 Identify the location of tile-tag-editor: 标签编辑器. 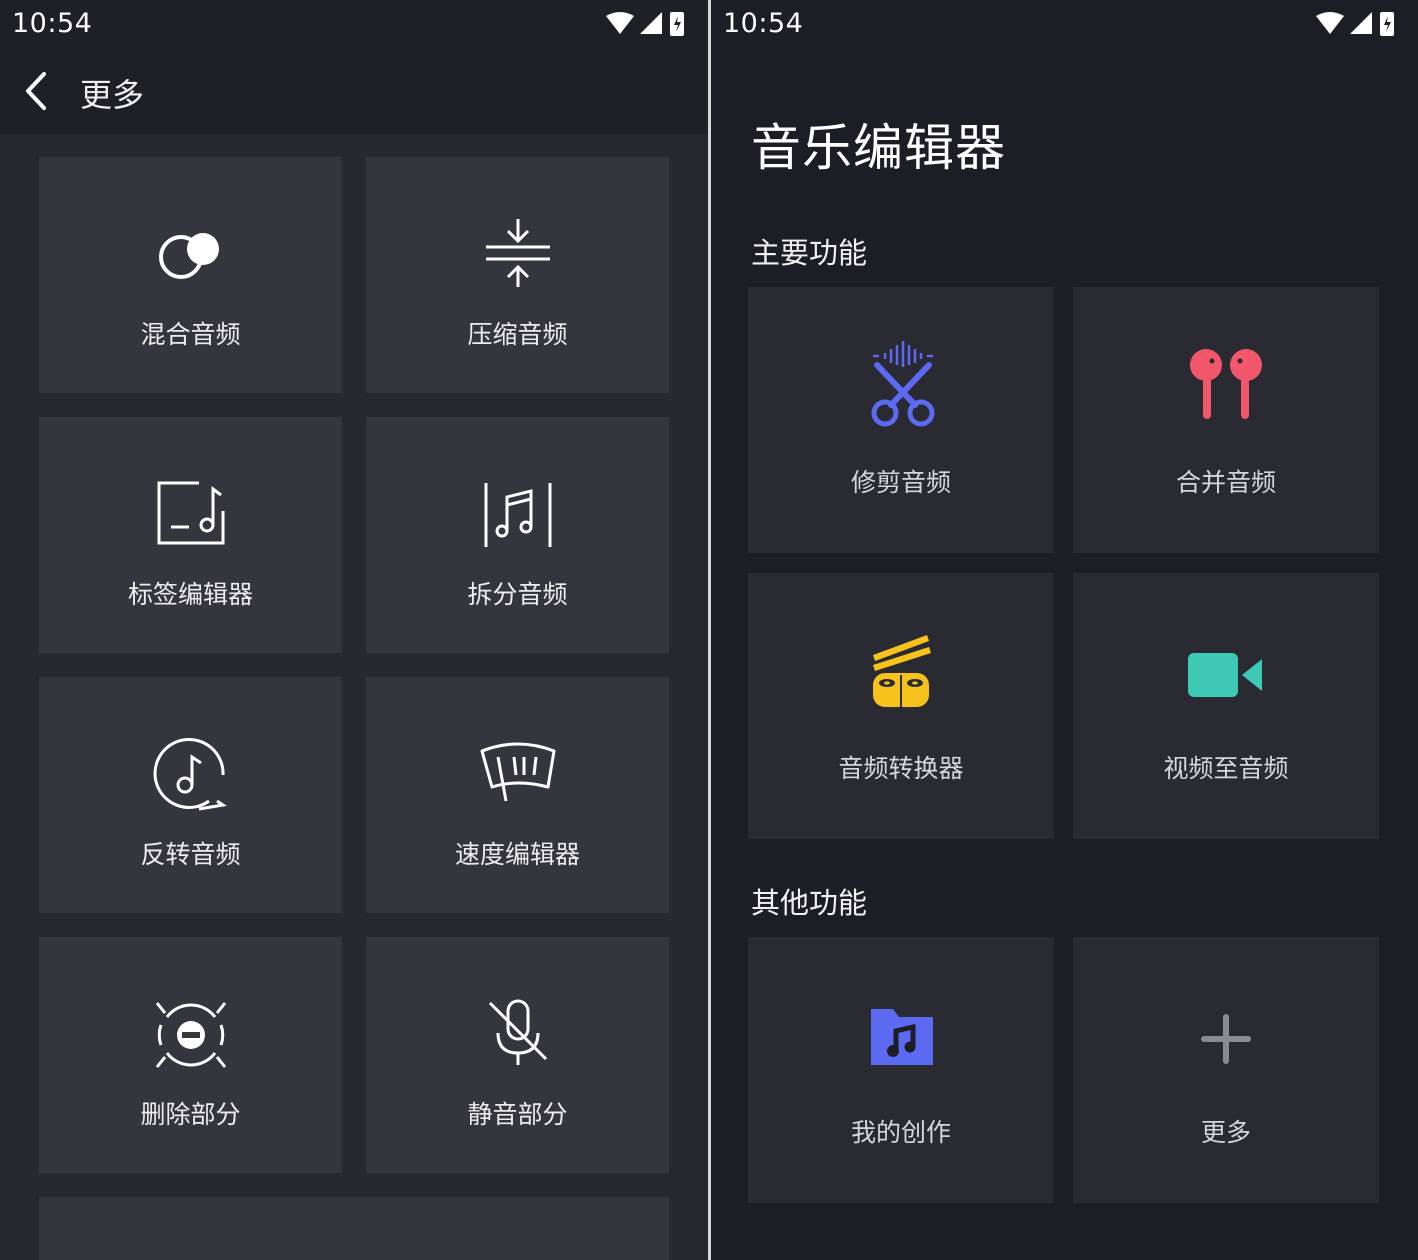
(190, 535).